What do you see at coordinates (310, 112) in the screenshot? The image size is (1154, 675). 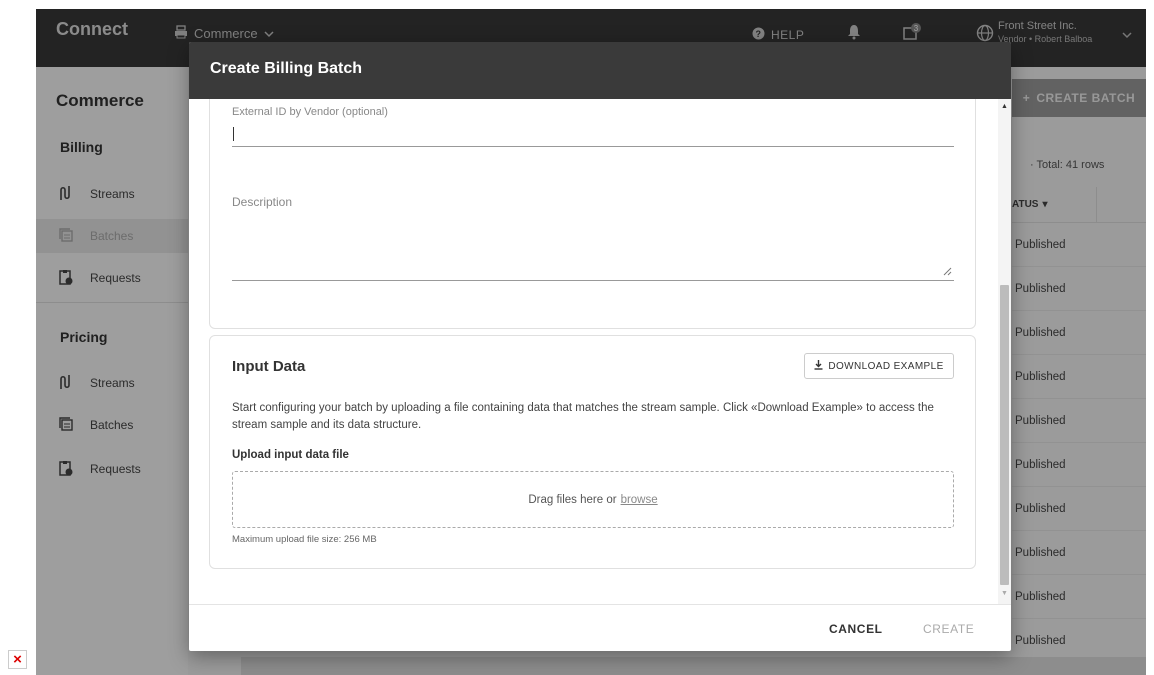 I see `external-id-label: External ID by Vendor (optional)` at bounding box center [310, 112].